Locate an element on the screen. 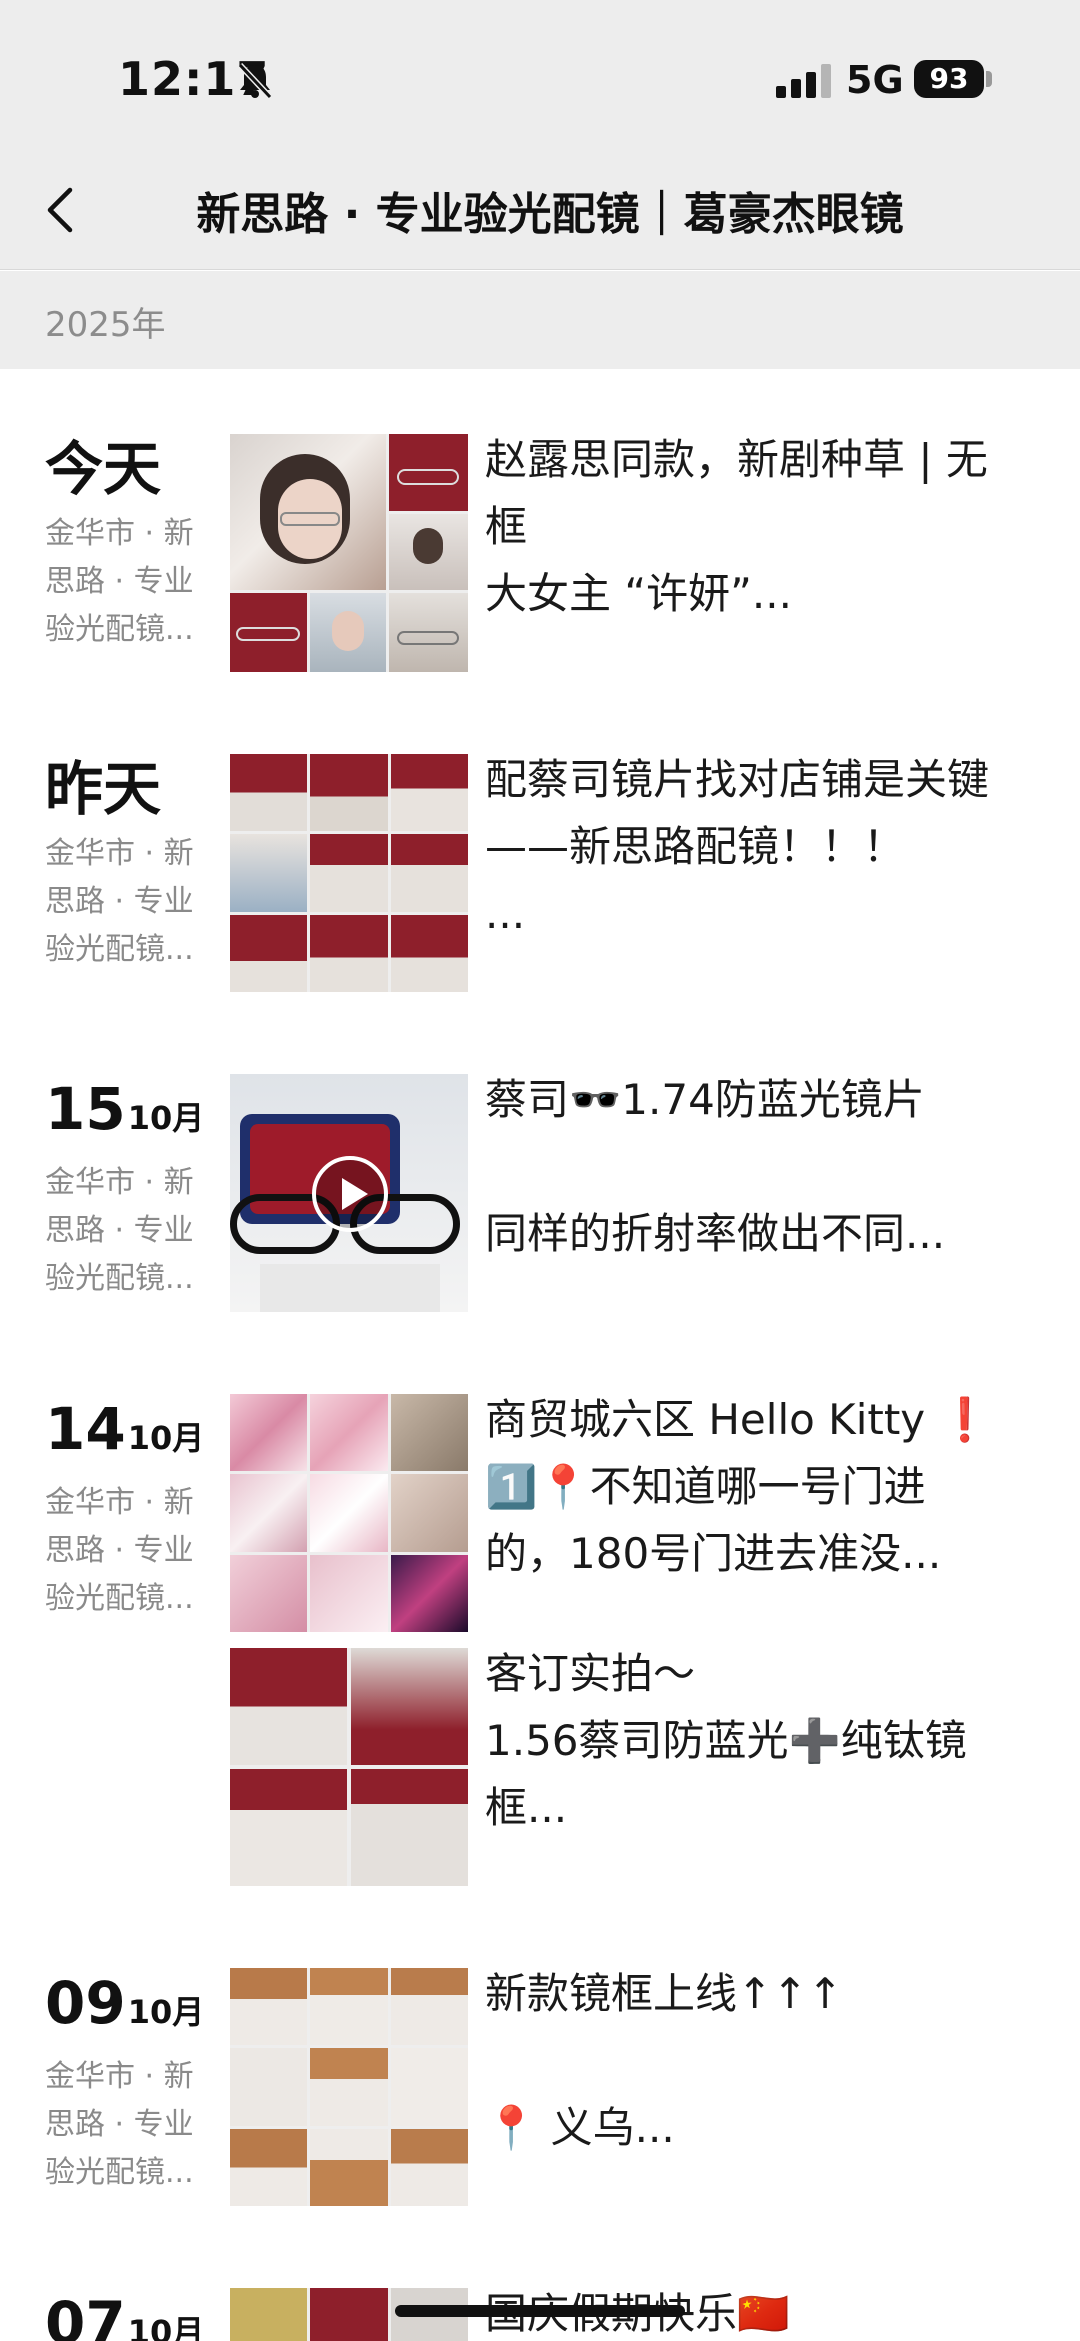  battery-icon: 93 is located at coordinates (949, 79).